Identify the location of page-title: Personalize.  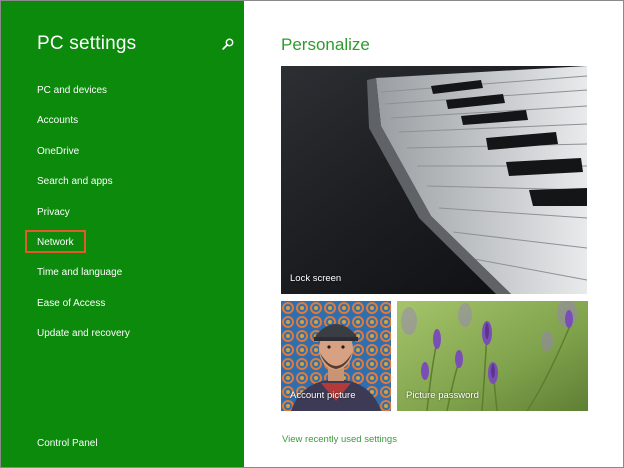
(325, 44).